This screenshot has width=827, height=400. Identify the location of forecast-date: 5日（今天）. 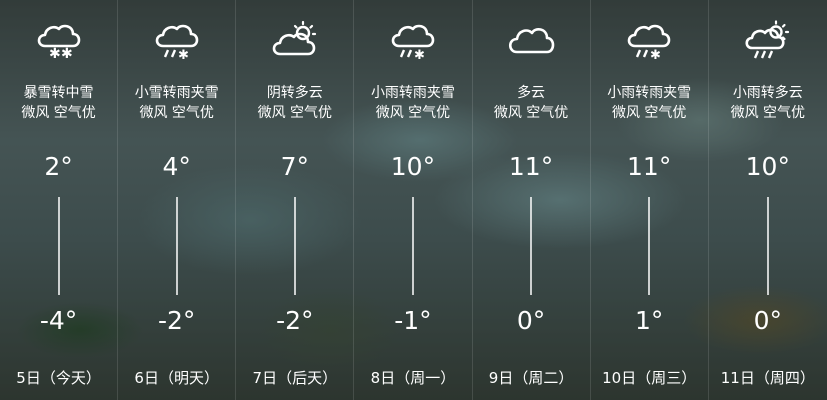
(58, 378).